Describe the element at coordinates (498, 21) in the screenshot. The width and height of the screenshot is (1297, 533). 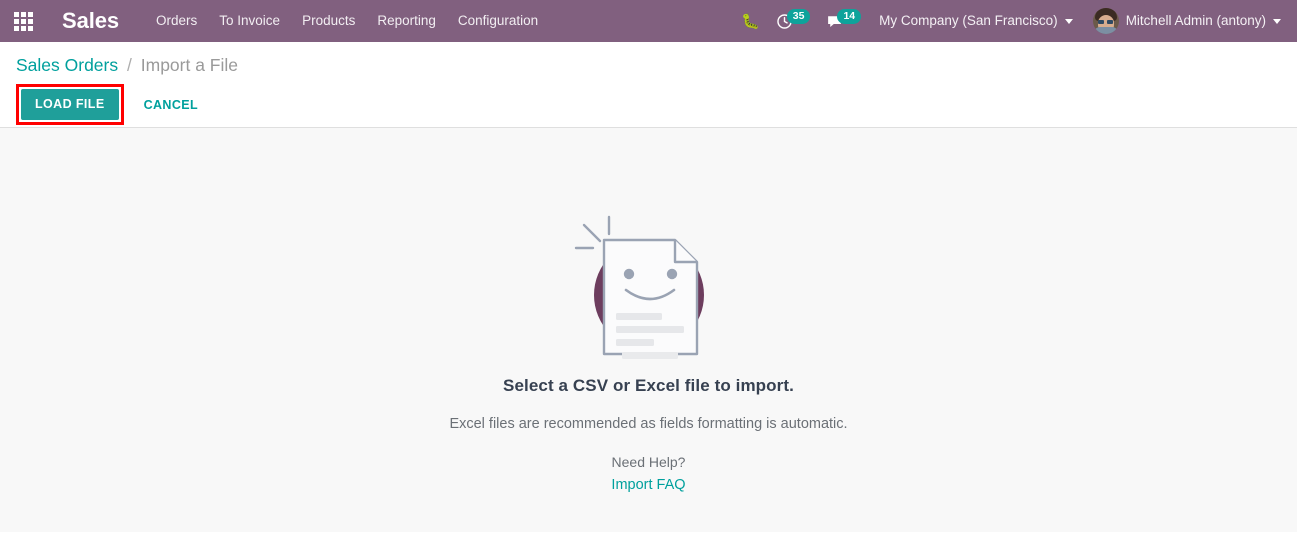
I see `menu-item-configuration: Configuration` at that location.